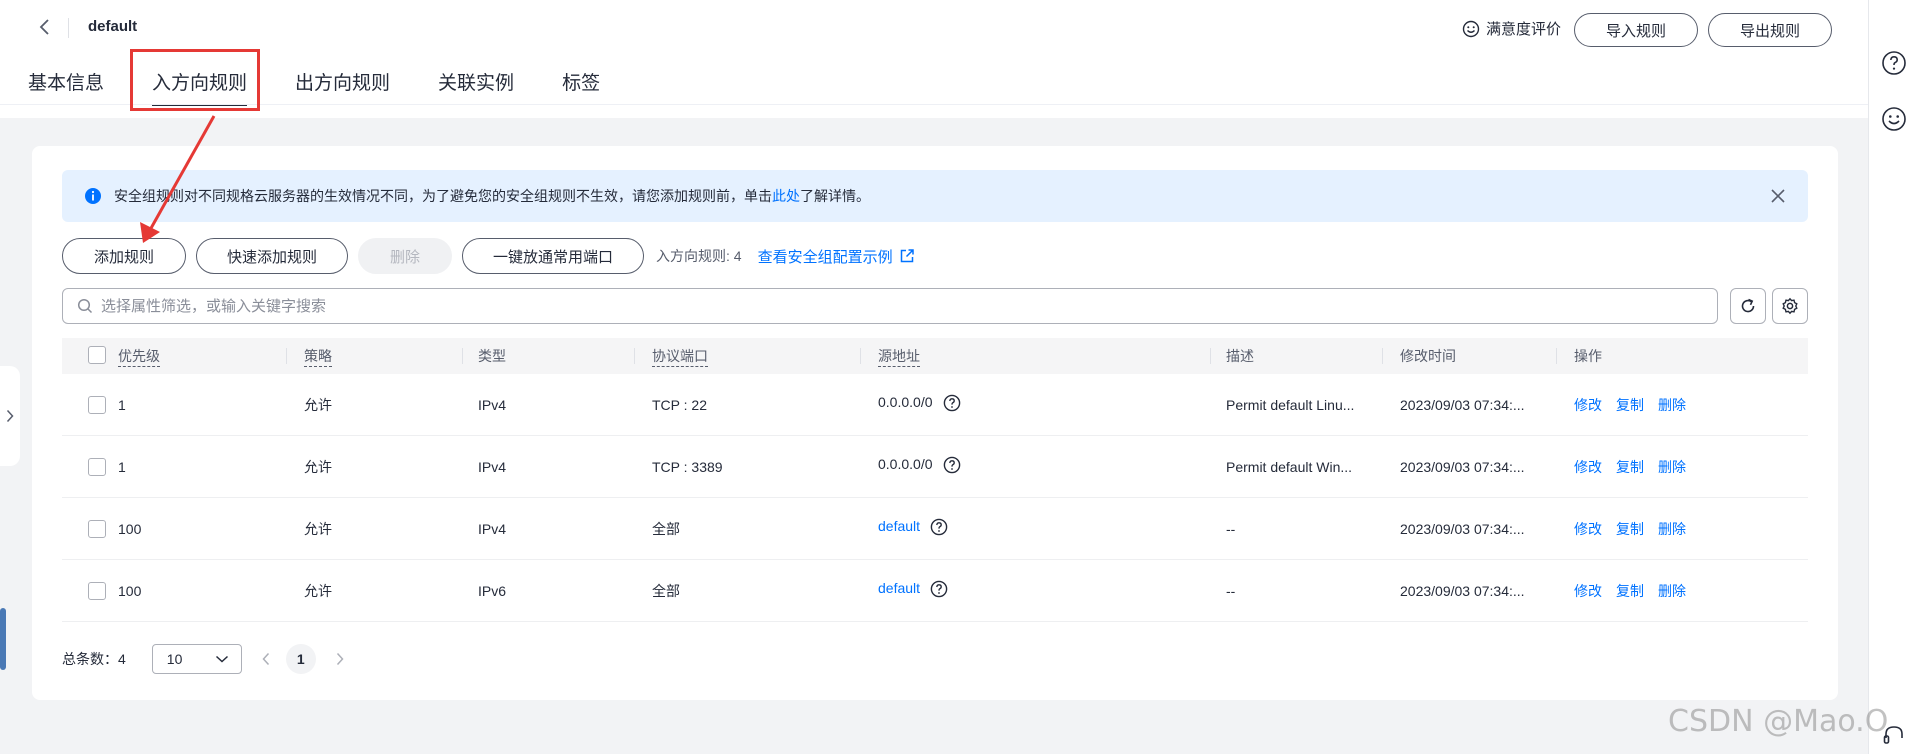  What do you see at coordinates (1894, 119) in the screenshot?
I see `feedback-smile-icon` at bounding box center [1894, 119].